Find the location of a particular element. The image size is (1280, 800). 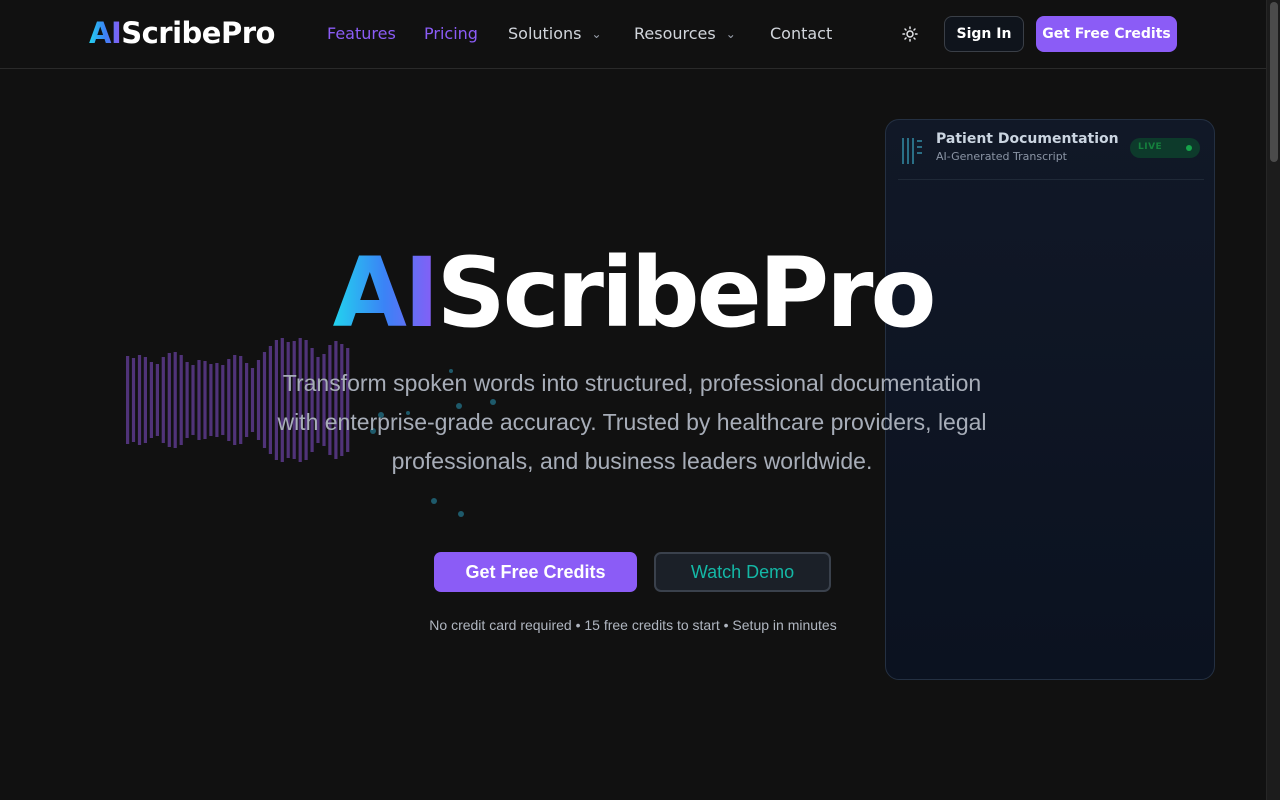

card-subtitle: AI-Generated Transcript is located at coordinates (1001, 156).